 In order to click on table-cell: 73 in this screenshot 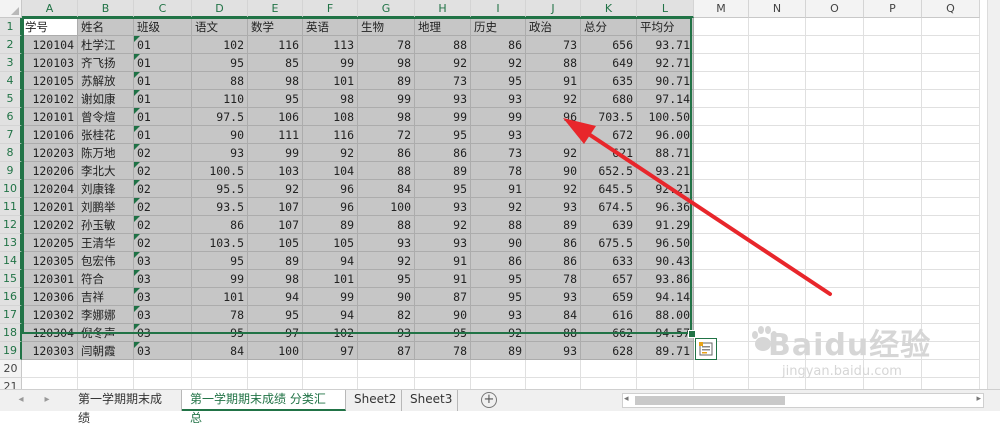, I will do `click(498, 153)`.